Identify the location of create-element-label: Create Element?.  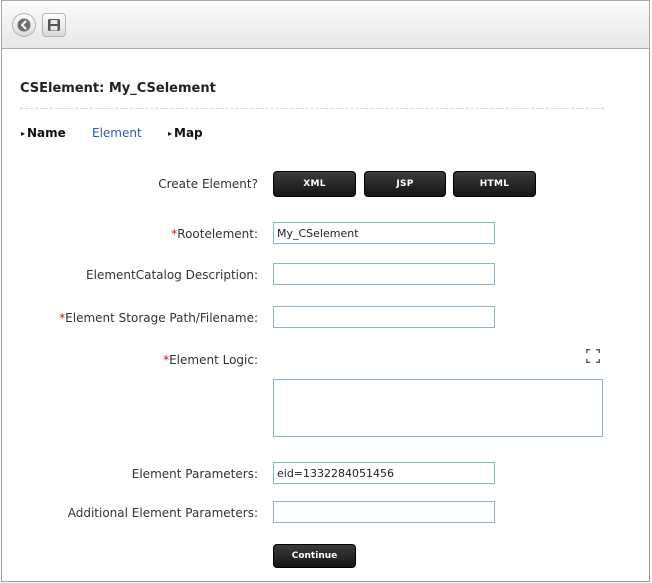
(208, 184).